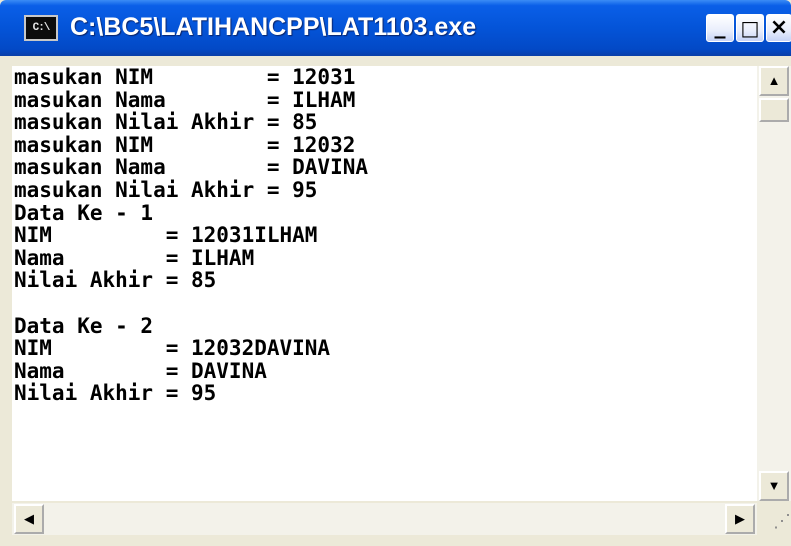 The width and height of the screenshot is (791, 546). I want to click on resize-grip-icon: ⋰, so click(774, 519).